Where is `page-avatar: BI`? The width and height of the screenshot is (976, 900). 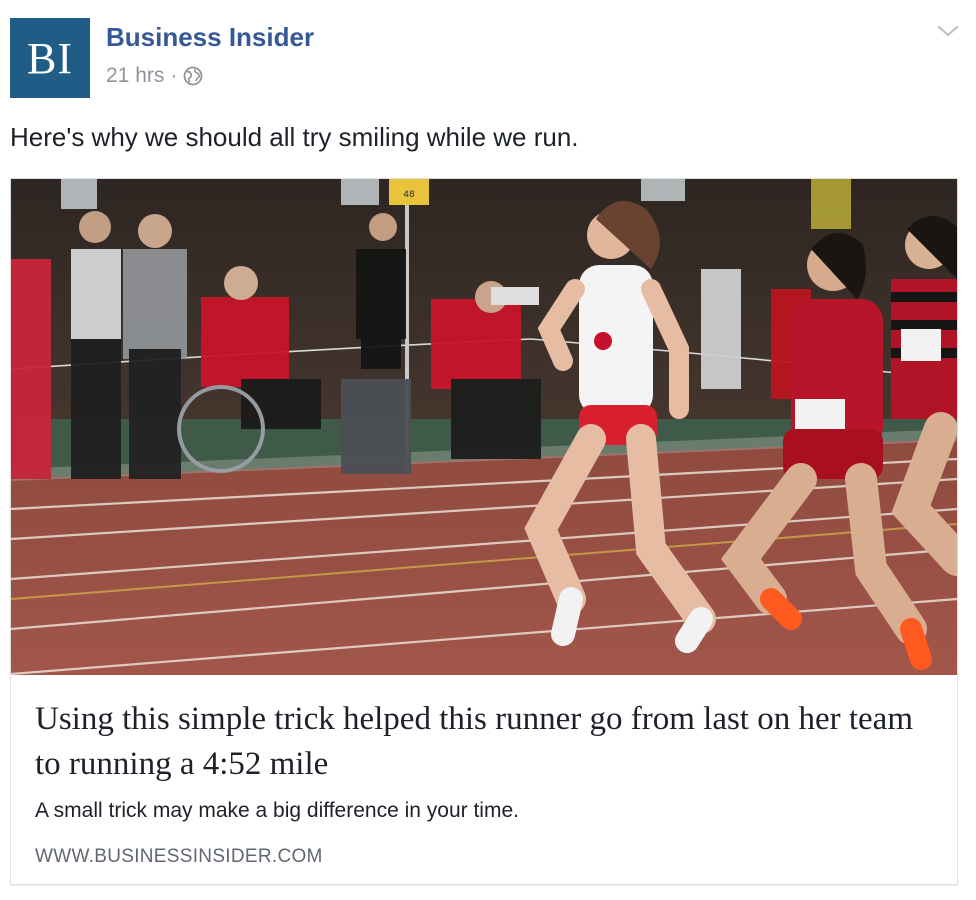
page-avatar: BI is located at coordinates (50, 58).